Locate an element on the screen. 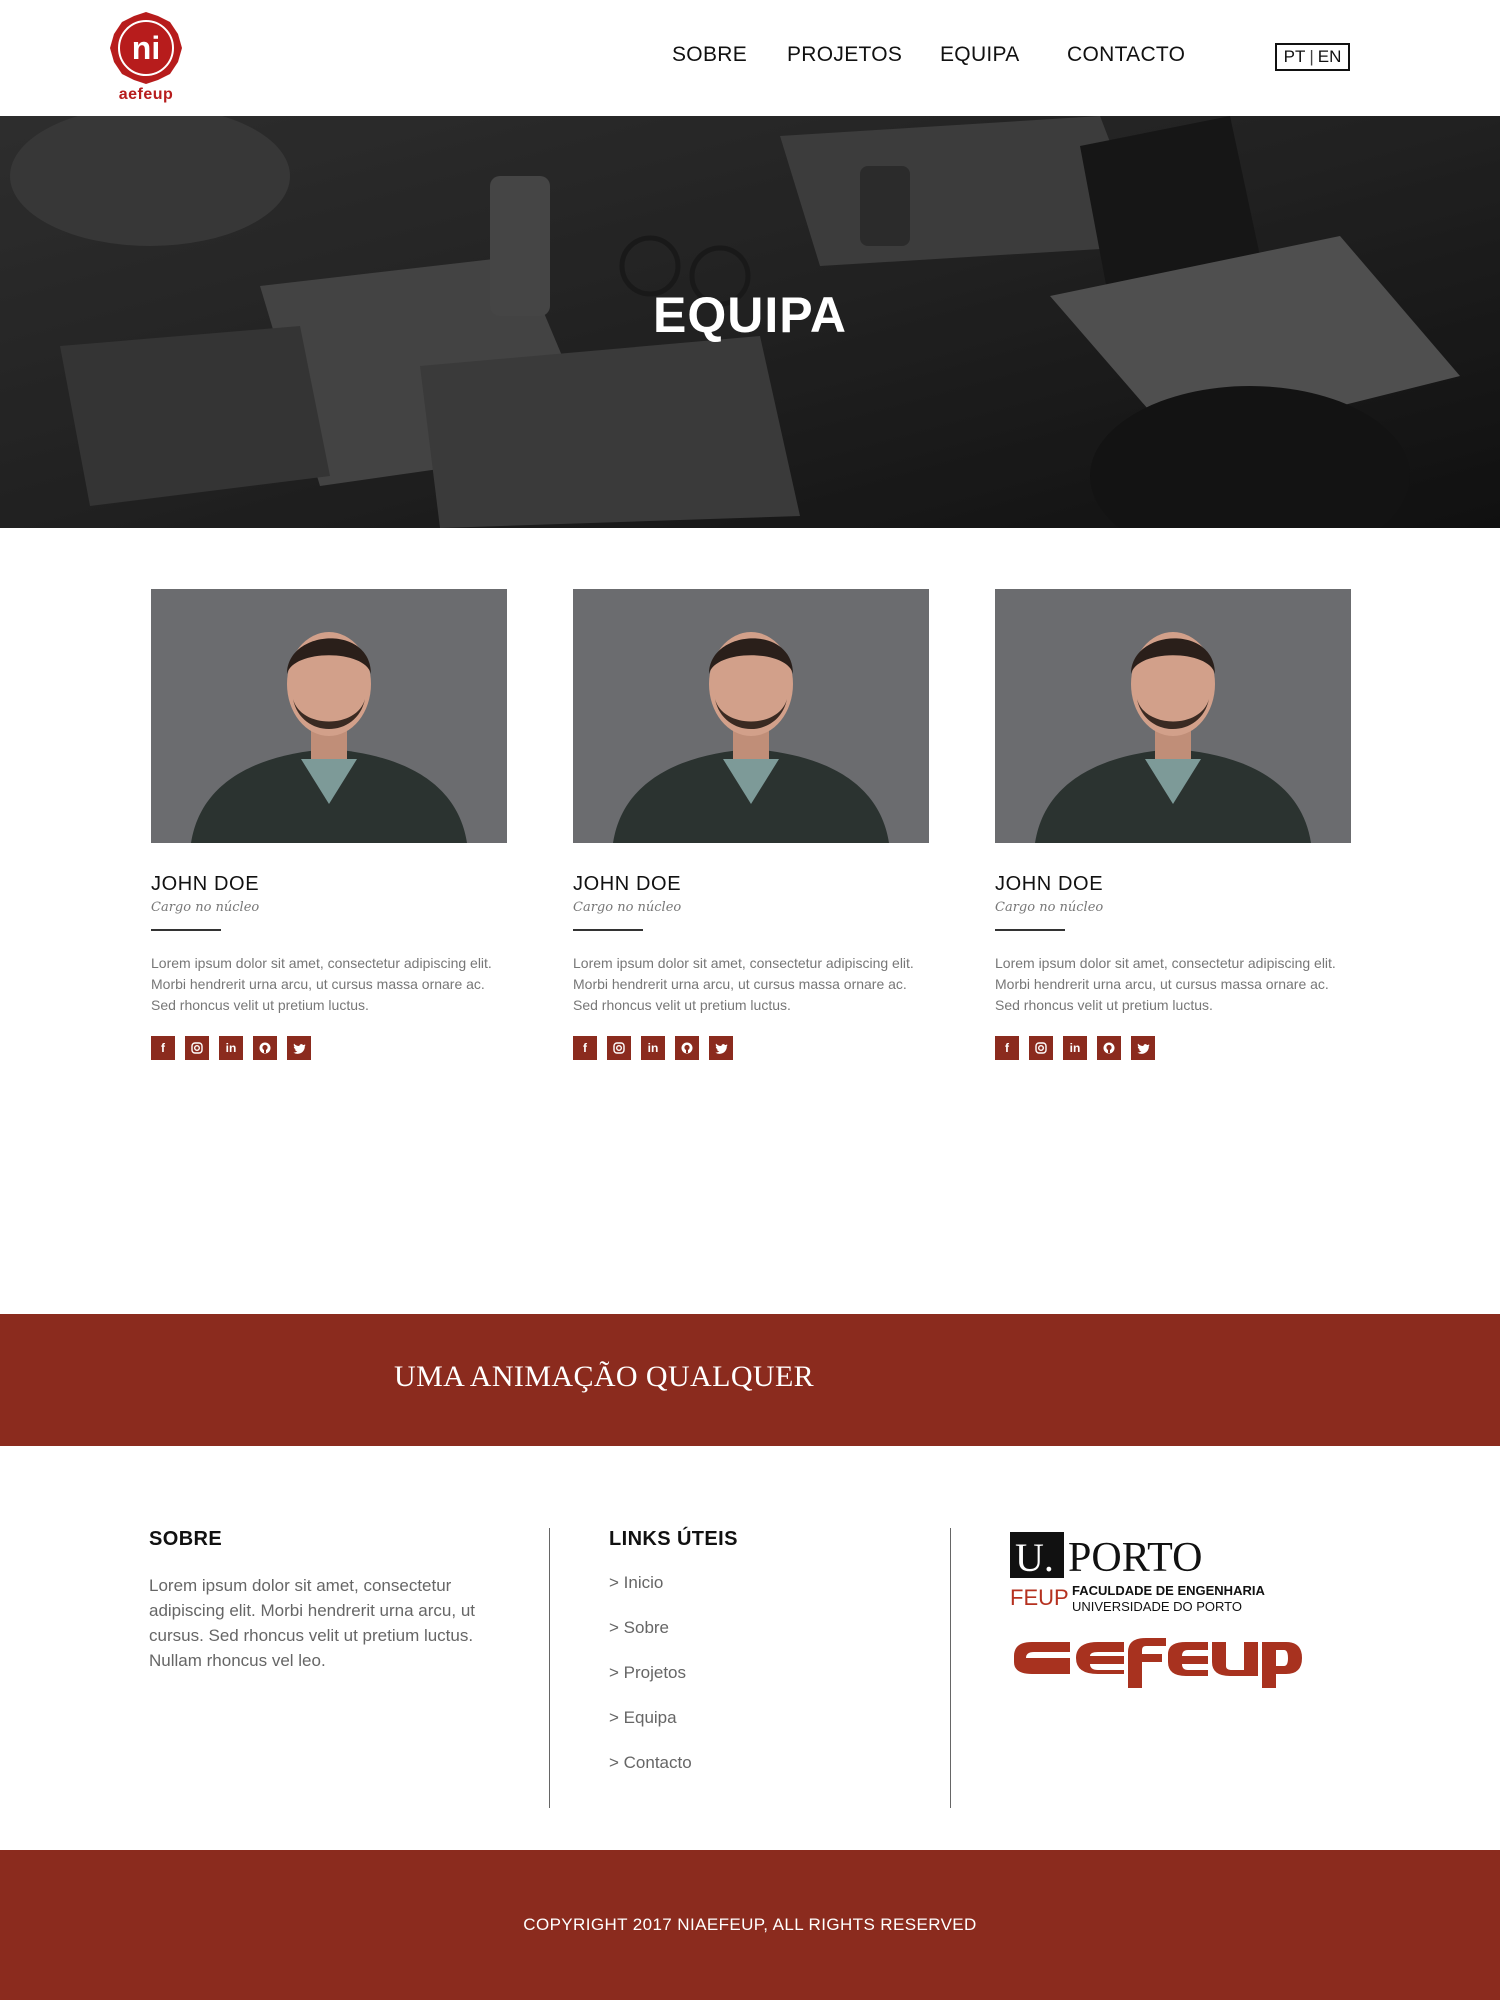  logo-mark: ni is located at coordinates (146, 48).